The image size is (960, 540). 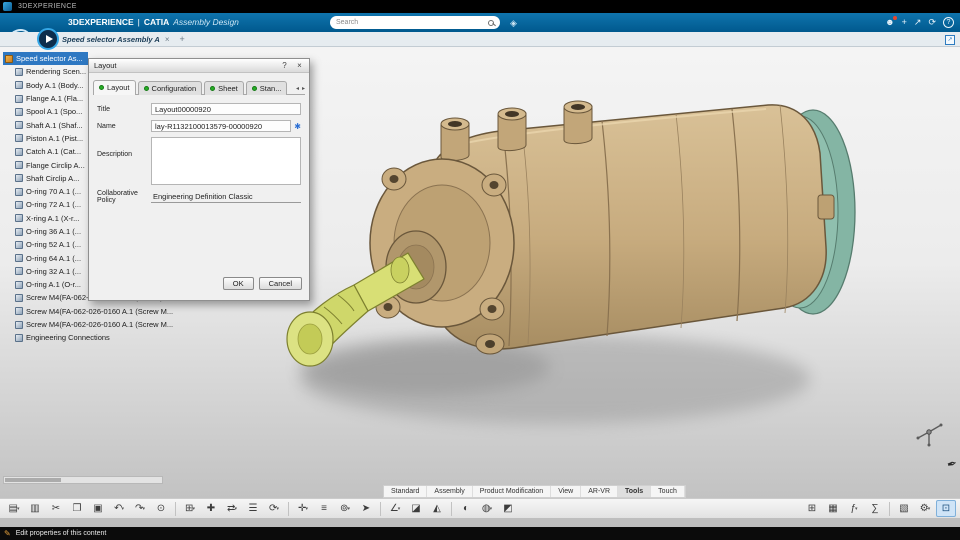 I want to click on redo-icon: ↷ ▾, so click(x=140, y=508).